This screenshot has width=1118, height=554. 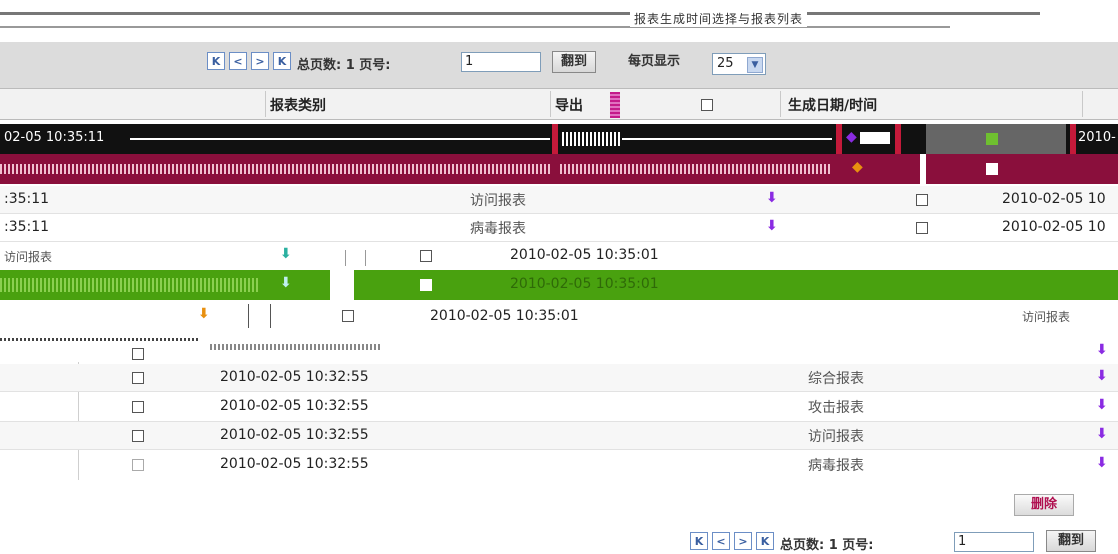 What do you see at coordinates (559, 200) in the screenshot?
I see `table-row: :35:11 访问报表 ⬇ 2010-02-05 10` at bounding box center [559, 200].